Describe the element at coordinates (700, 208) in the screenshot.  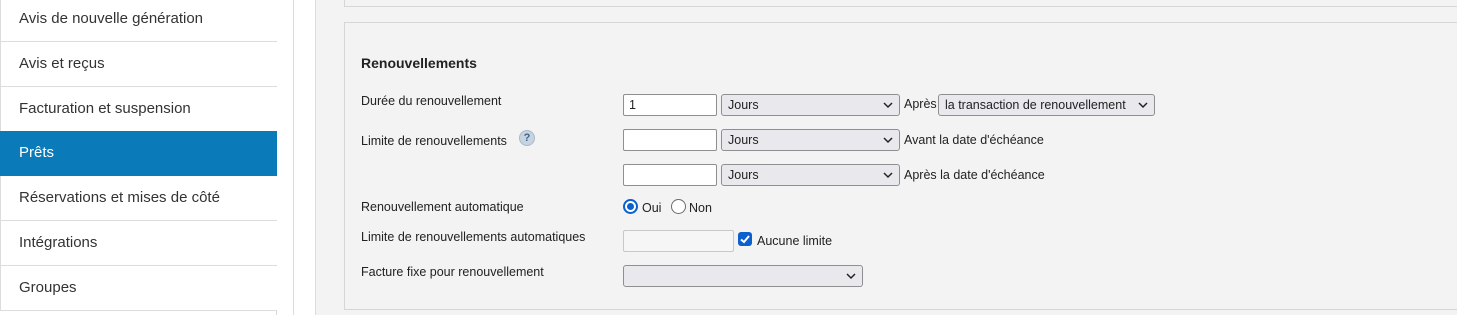
I see `auto-renewal-no-label: Non` at that location.